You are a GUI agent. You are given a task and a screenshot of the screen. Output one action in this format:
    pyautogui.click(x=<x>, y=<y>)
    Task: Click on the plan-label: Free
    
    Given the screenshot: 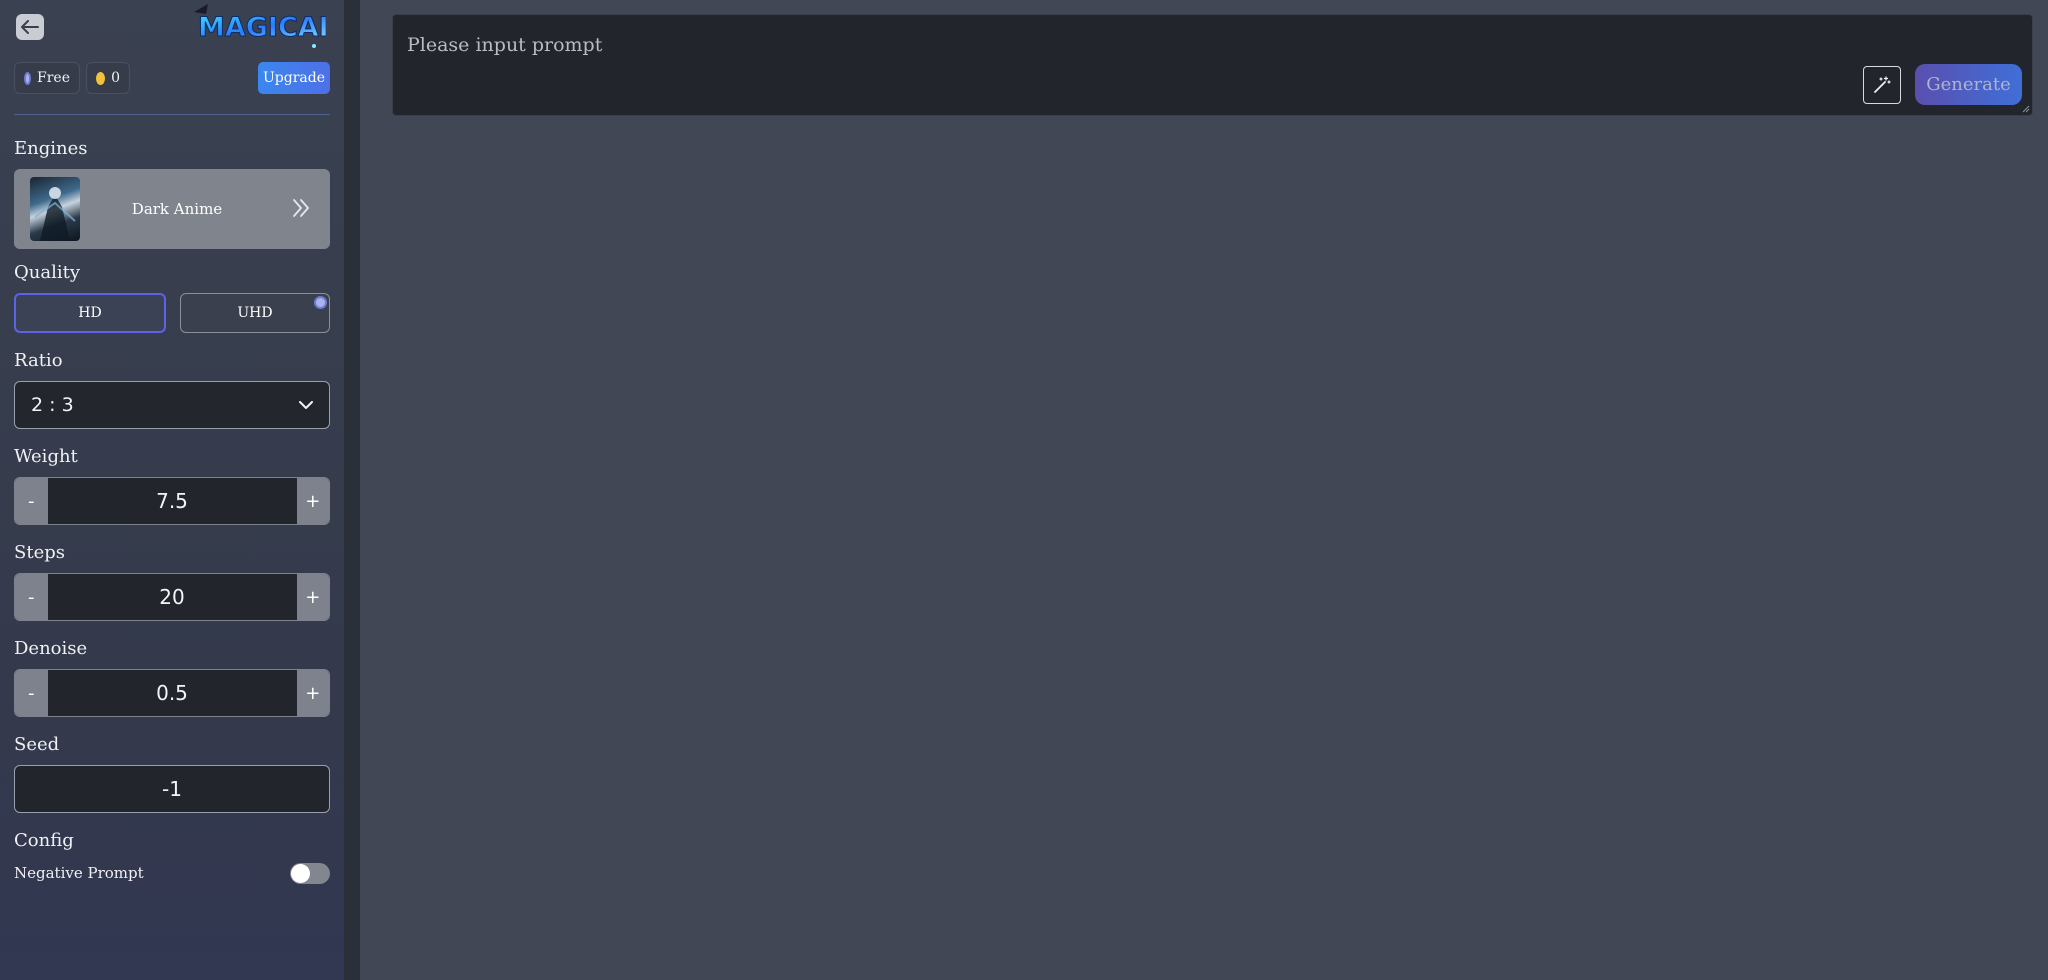 What is the action you would take?
    pyautogui.click(x=53, y=78)
    